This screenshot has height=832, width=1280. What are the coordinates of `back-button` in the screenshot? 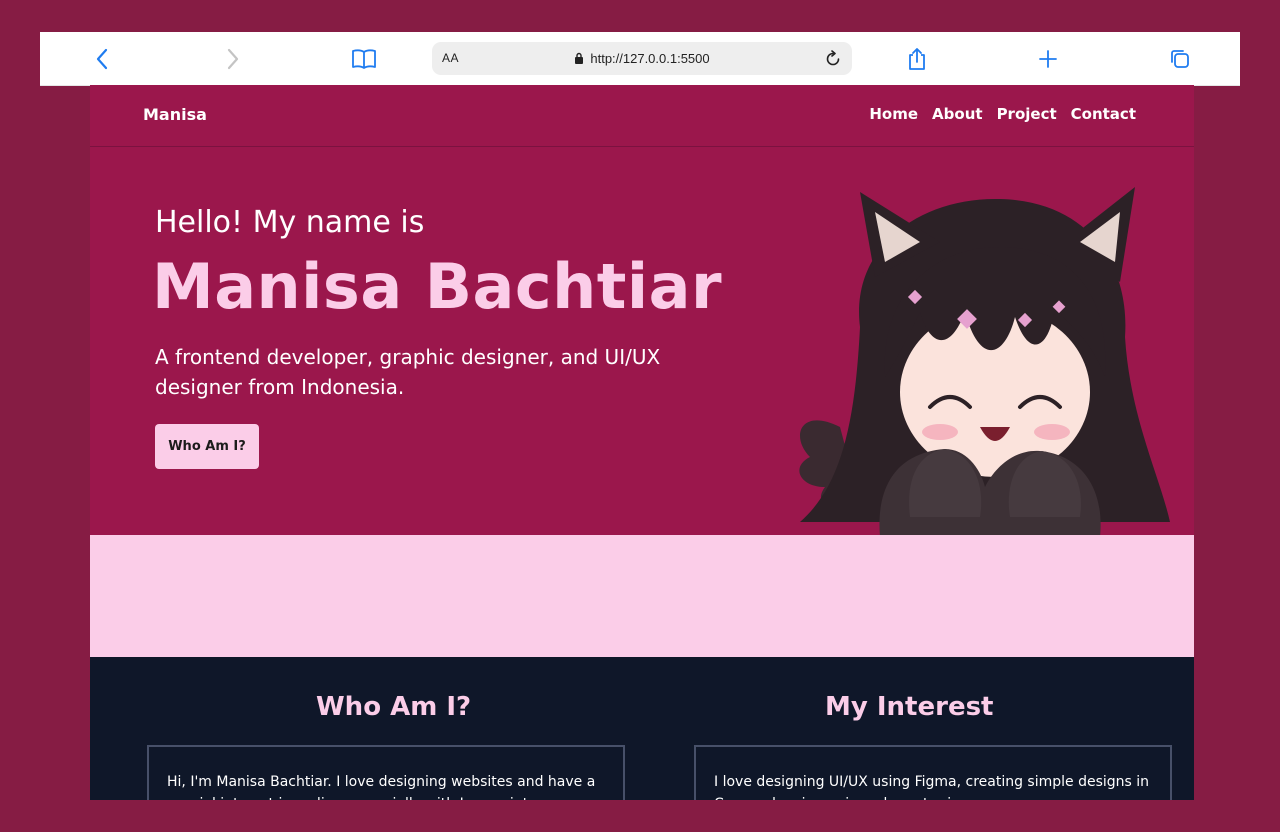 It's located at (102, 59).